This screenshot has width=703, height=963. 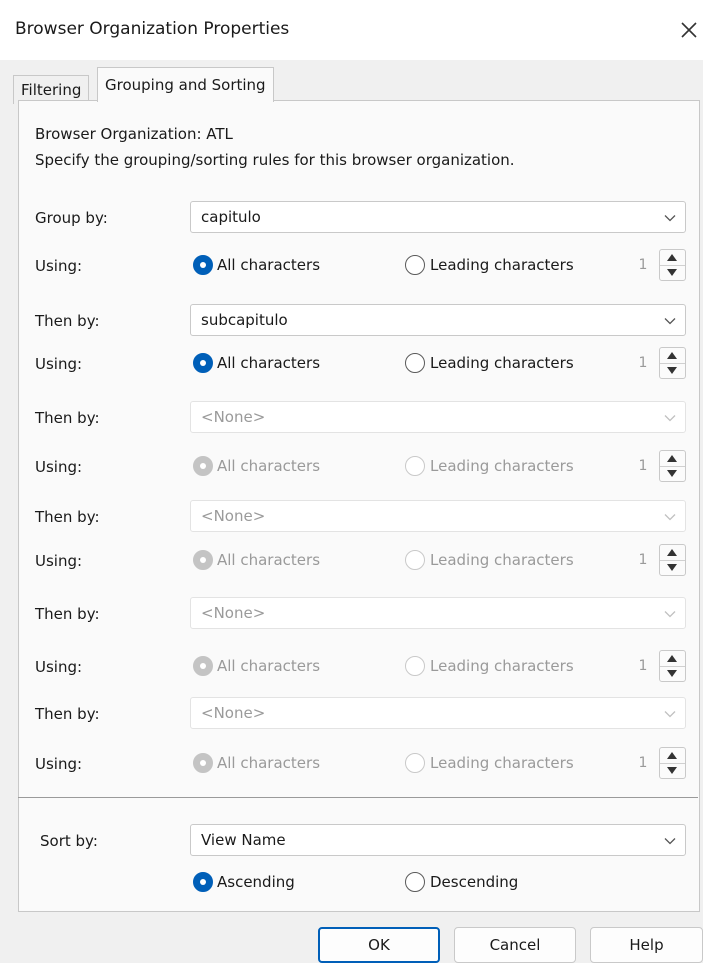 I want to click on organization-name: Browser Organization: ATL, so click(x=134, y=134).